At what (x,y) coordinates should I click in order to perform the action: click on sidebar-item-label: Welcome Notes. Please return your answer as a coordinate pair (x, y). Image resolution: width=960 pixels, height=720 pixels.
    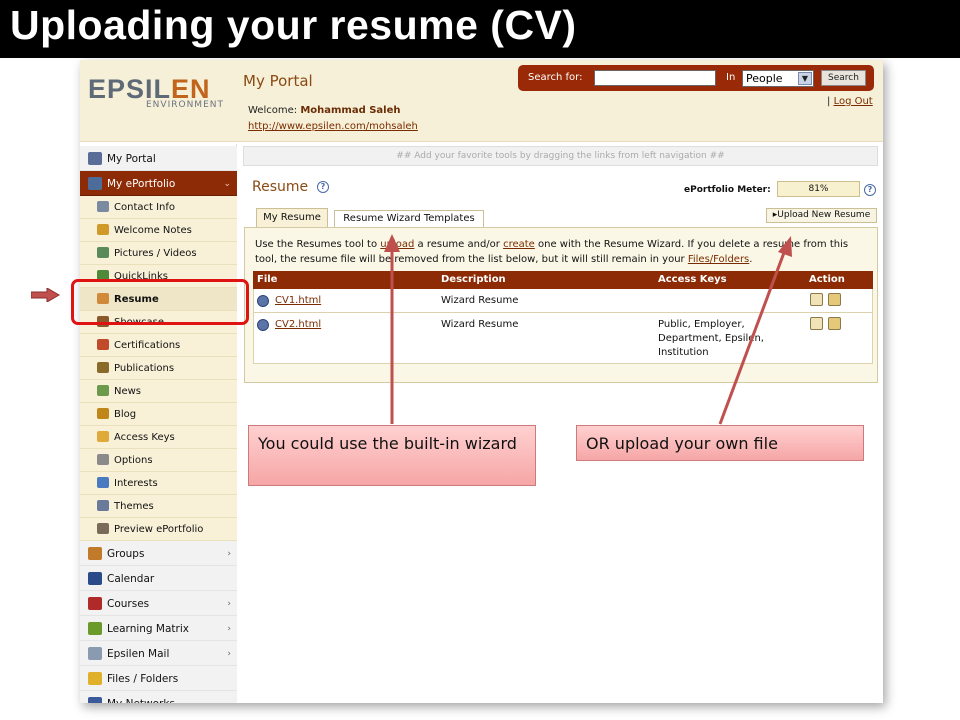
    Looking at the image, I should click on (153, 230).